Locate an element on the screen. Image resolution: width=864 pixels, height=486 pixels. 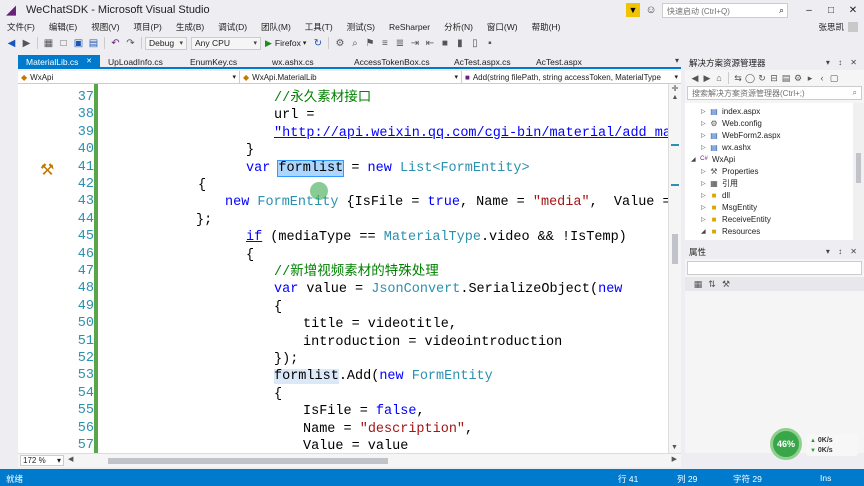
forward-icon: ▶ is located at coordinates (707, 78).